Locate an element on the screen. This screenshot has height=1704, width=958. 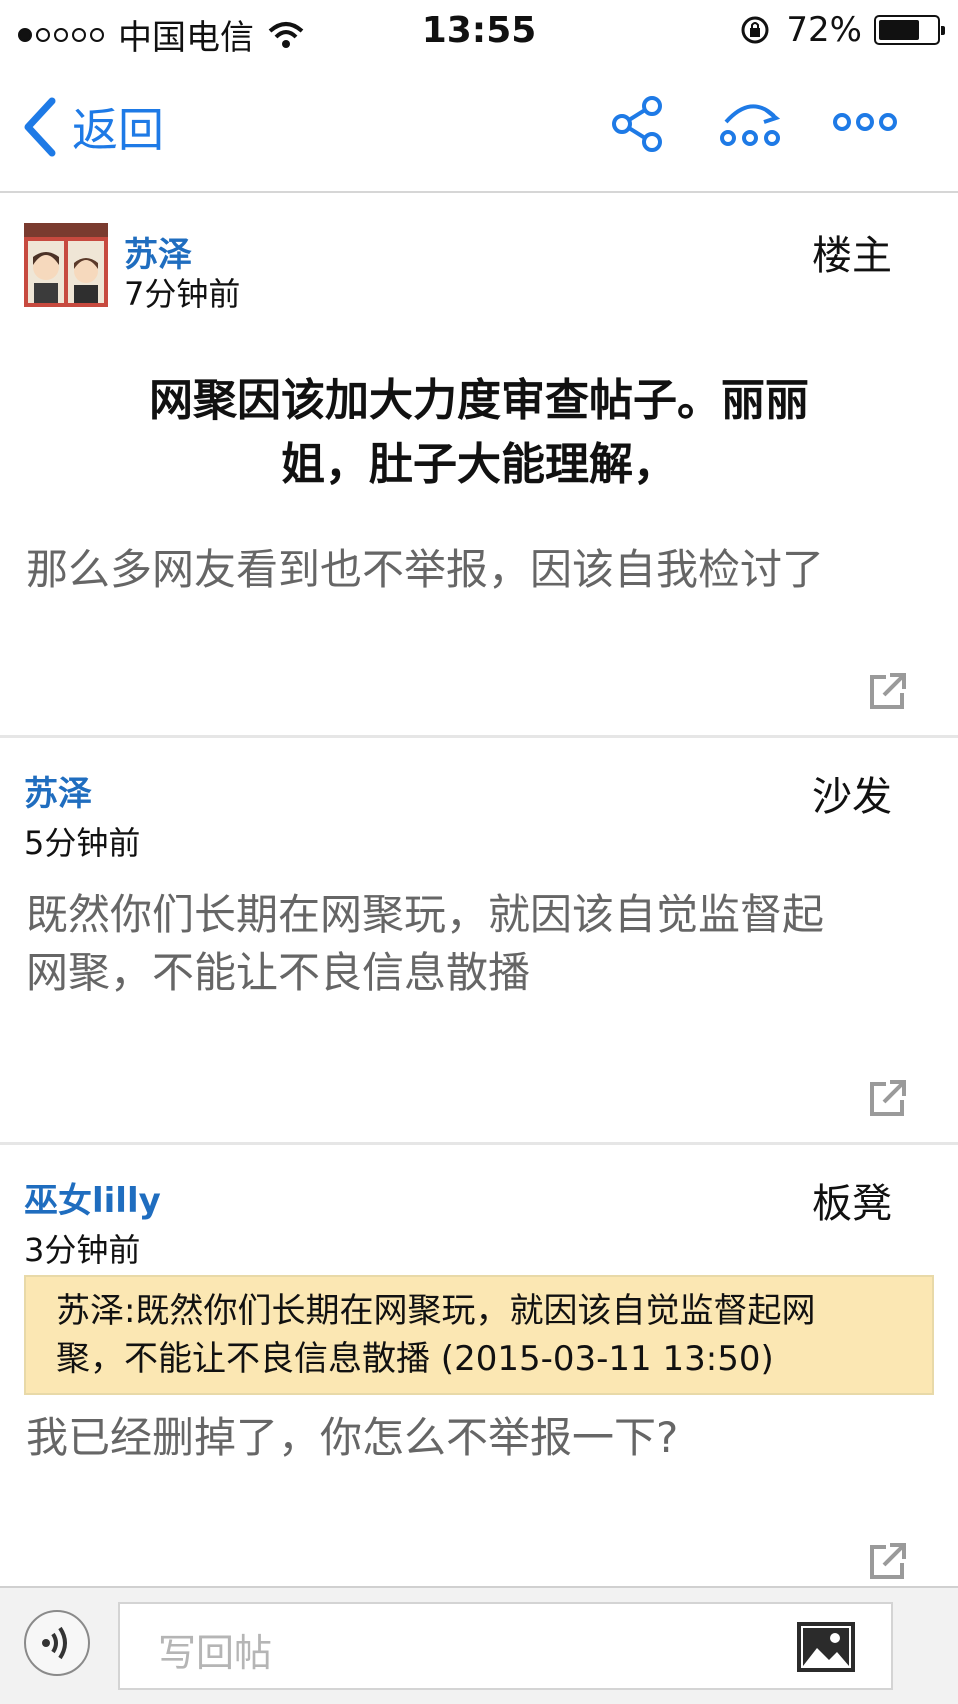
author-name: 巫女lilly is located at coordinates (92, 1197).